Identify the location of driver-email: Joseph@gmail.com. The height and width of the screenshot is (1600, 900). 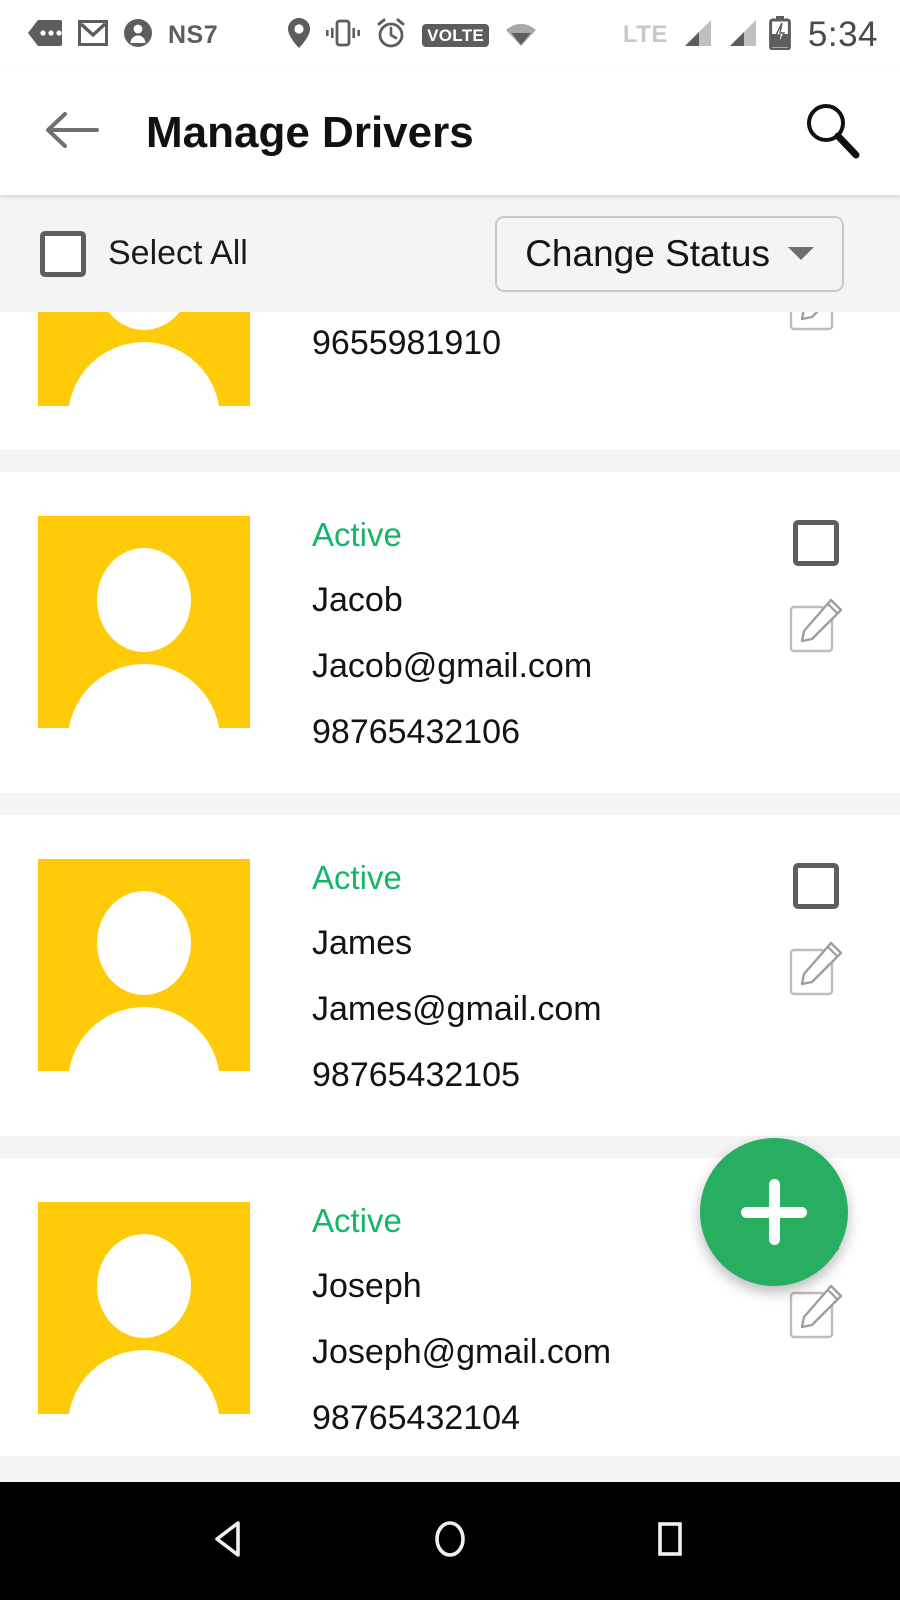
(462, 1352).